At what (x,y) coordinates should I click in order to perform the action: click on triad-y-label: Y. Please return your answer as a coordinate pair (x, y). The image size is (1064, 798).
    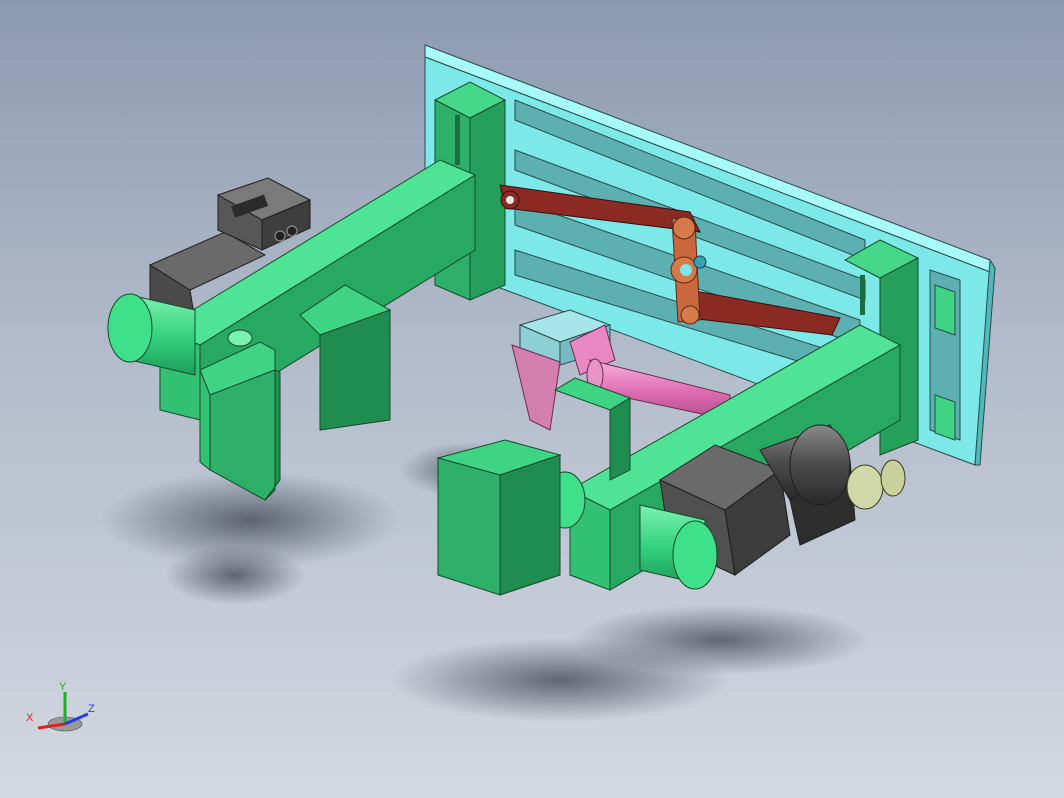
    Looking at the image, I should click on (63, 687).